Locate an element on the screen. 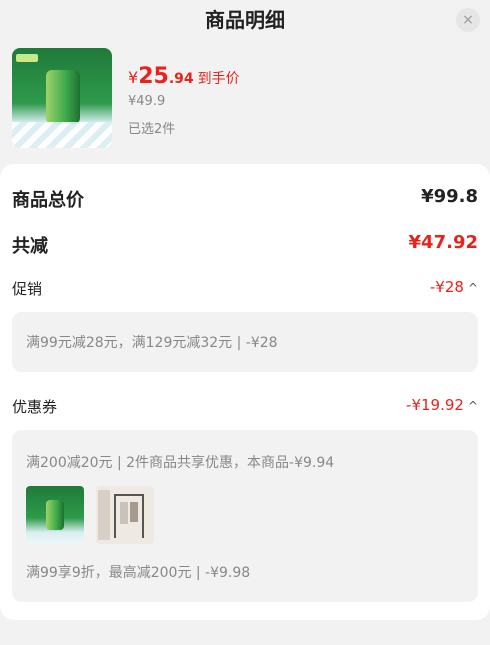  rack-side-decoration is located at coordinates (104, 515).